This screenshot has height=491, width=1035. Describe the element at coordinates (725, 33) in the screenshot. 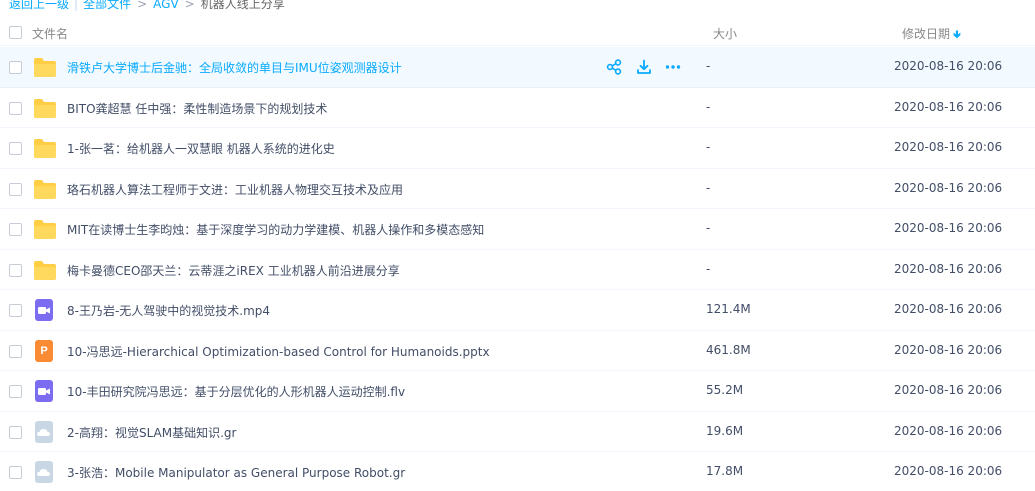

I see `column-header-size: 大小` at that location.